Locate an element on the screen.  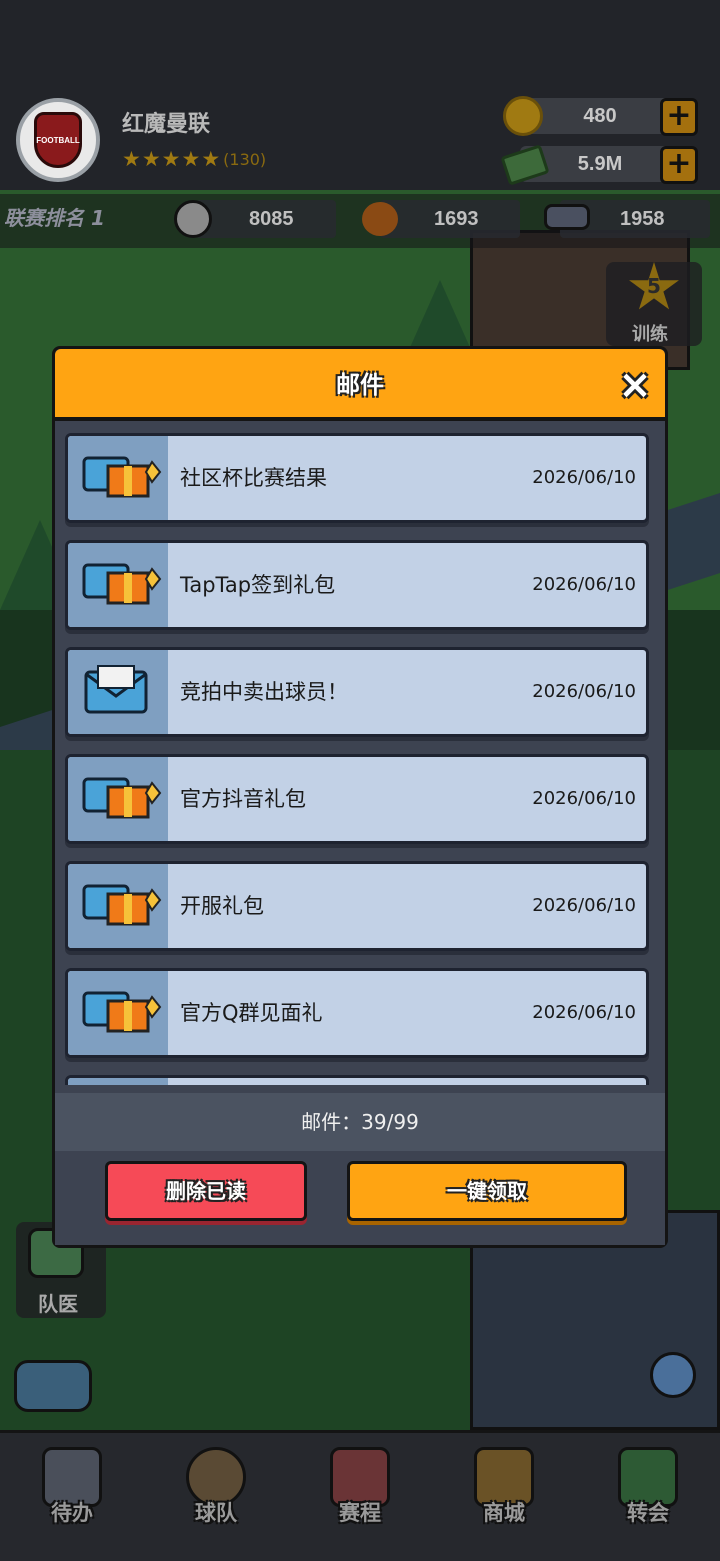
claim-all-button: 一键领取 is located at coordinates (487, 1191).